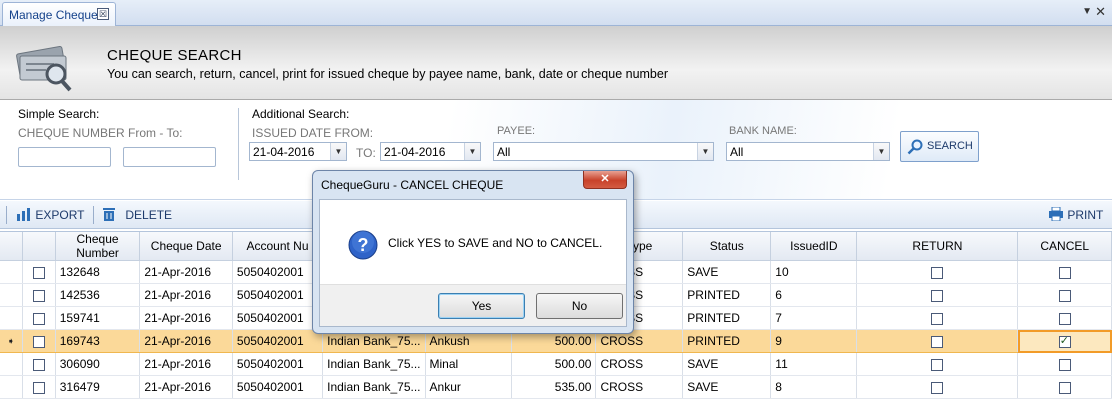 This screenshot has height=414, width=1112. Describe the element at coordinates (186, 246) in the screenshot. I see `header-cheque-date: Cheque Date` at that location.